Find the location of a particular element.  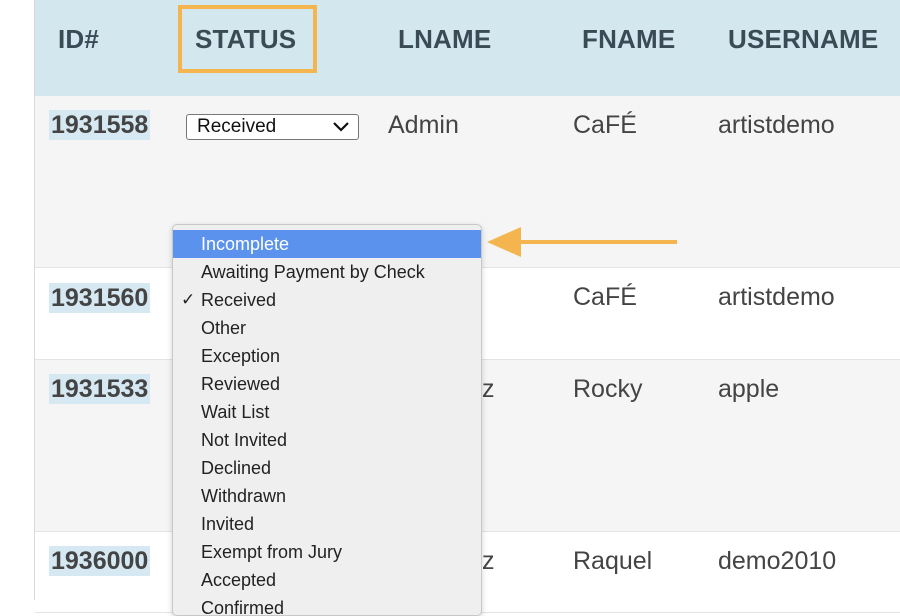

status-option-withdrawn: Withdrawn is located at coordinates (327, 496).